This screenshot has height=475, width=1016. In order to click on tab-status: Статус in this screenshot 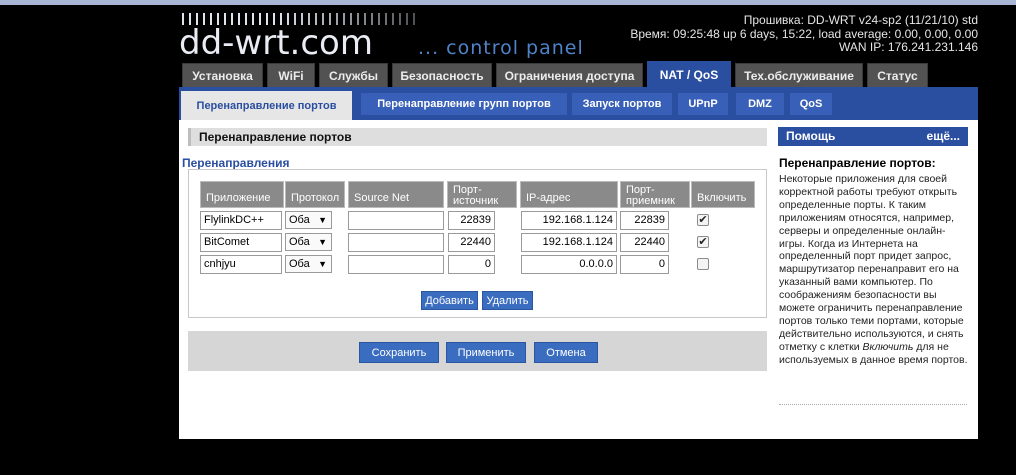, I will do `click(897, 75)`.